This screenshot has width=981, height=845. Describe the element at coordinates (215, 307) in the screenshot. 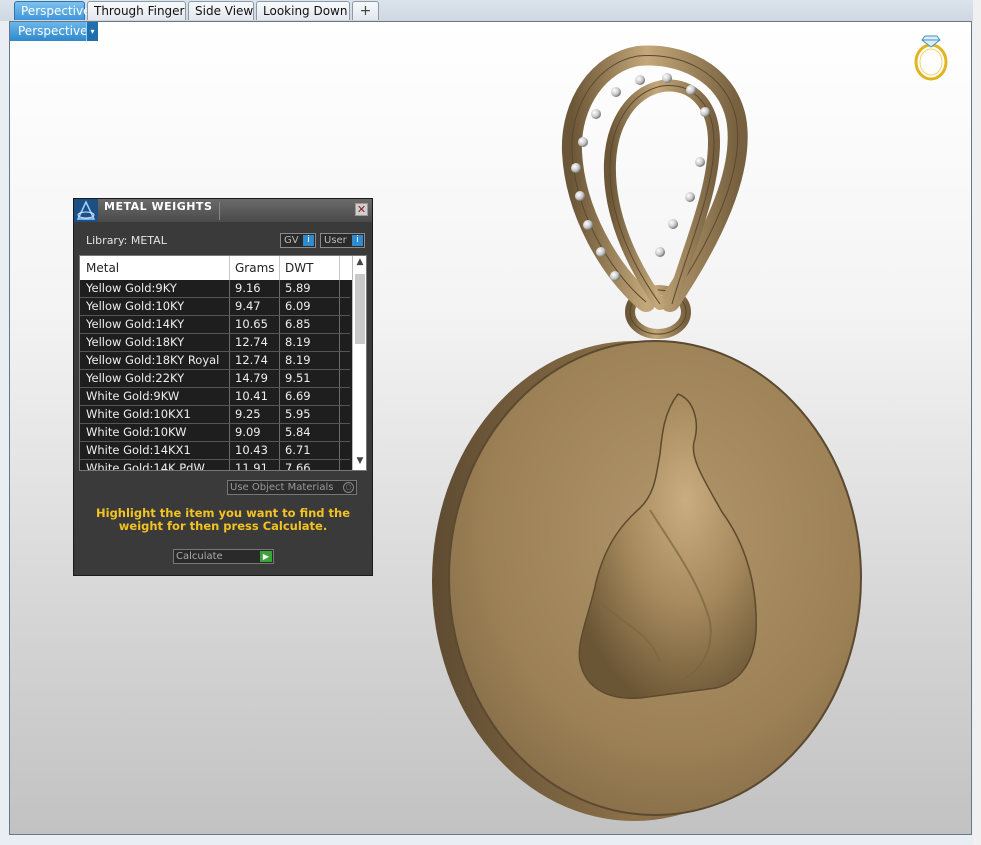

I see `table-row: Yellow Gold:10KY 9.47 6.09` at that location.